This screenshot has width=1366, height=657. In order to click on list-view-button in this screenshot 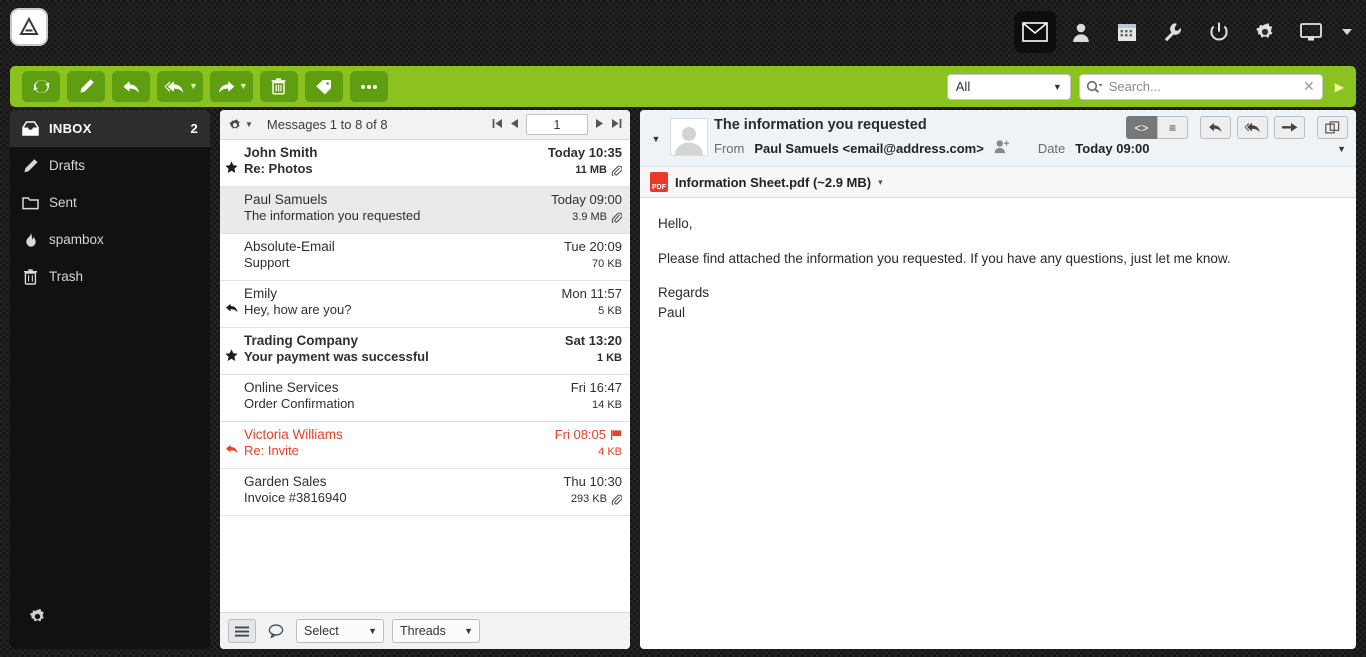, I will do `click(242, 631)`.